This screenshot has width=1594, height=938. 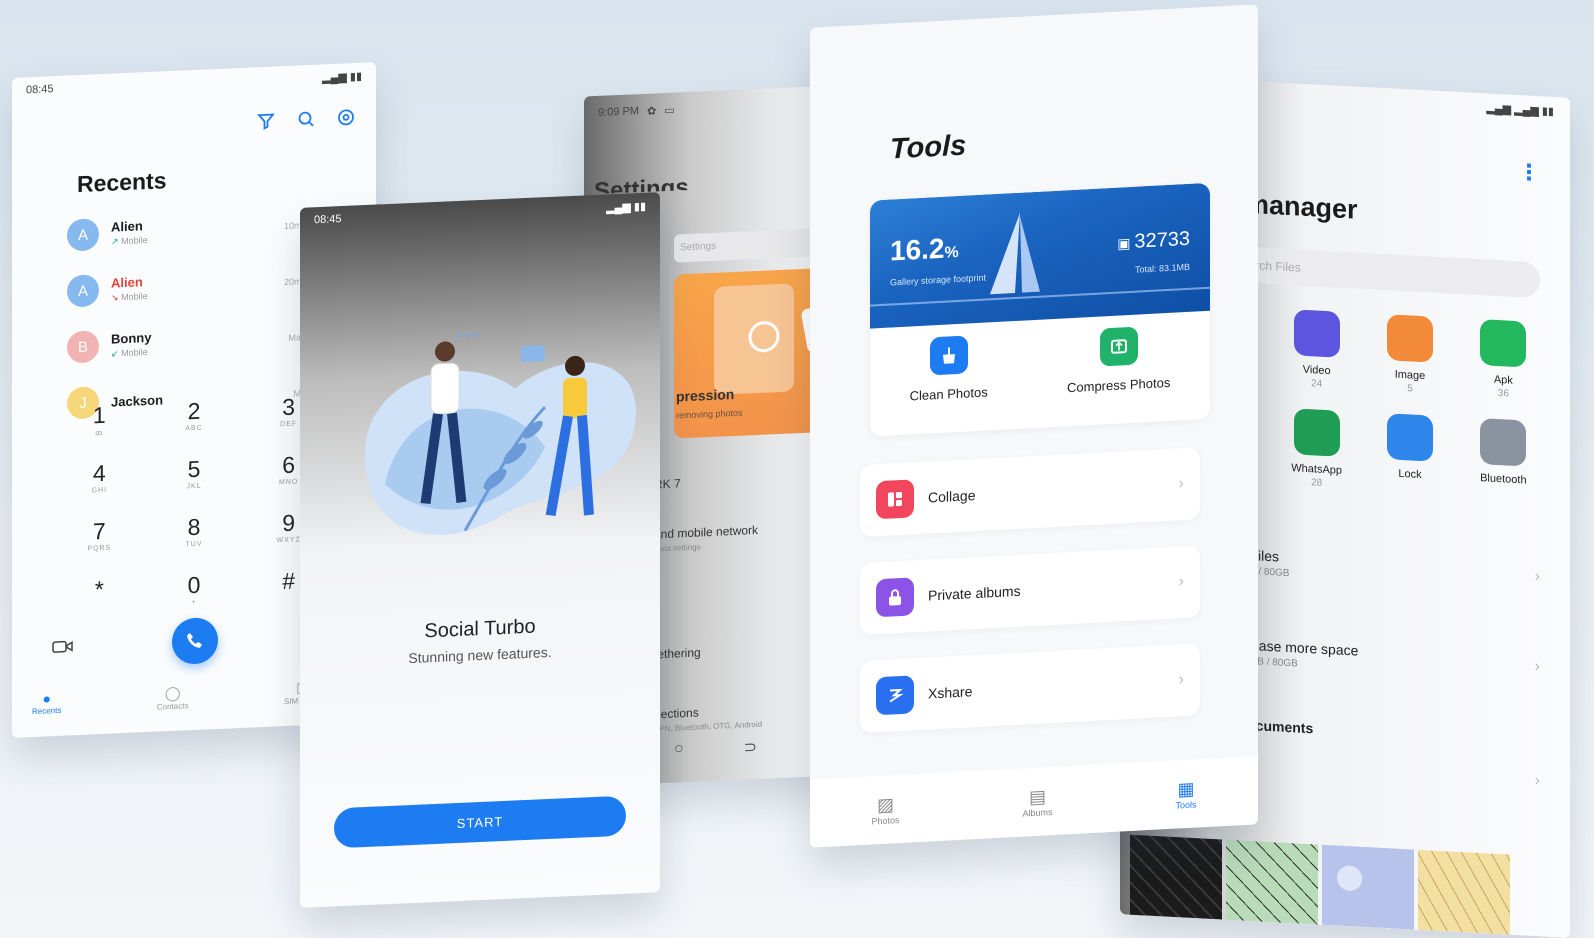 What do you see at coordinates (115, 241) in the screenshot?
I see `outgoing-arrow-icon: ↗` at bounding box center [115, 241].